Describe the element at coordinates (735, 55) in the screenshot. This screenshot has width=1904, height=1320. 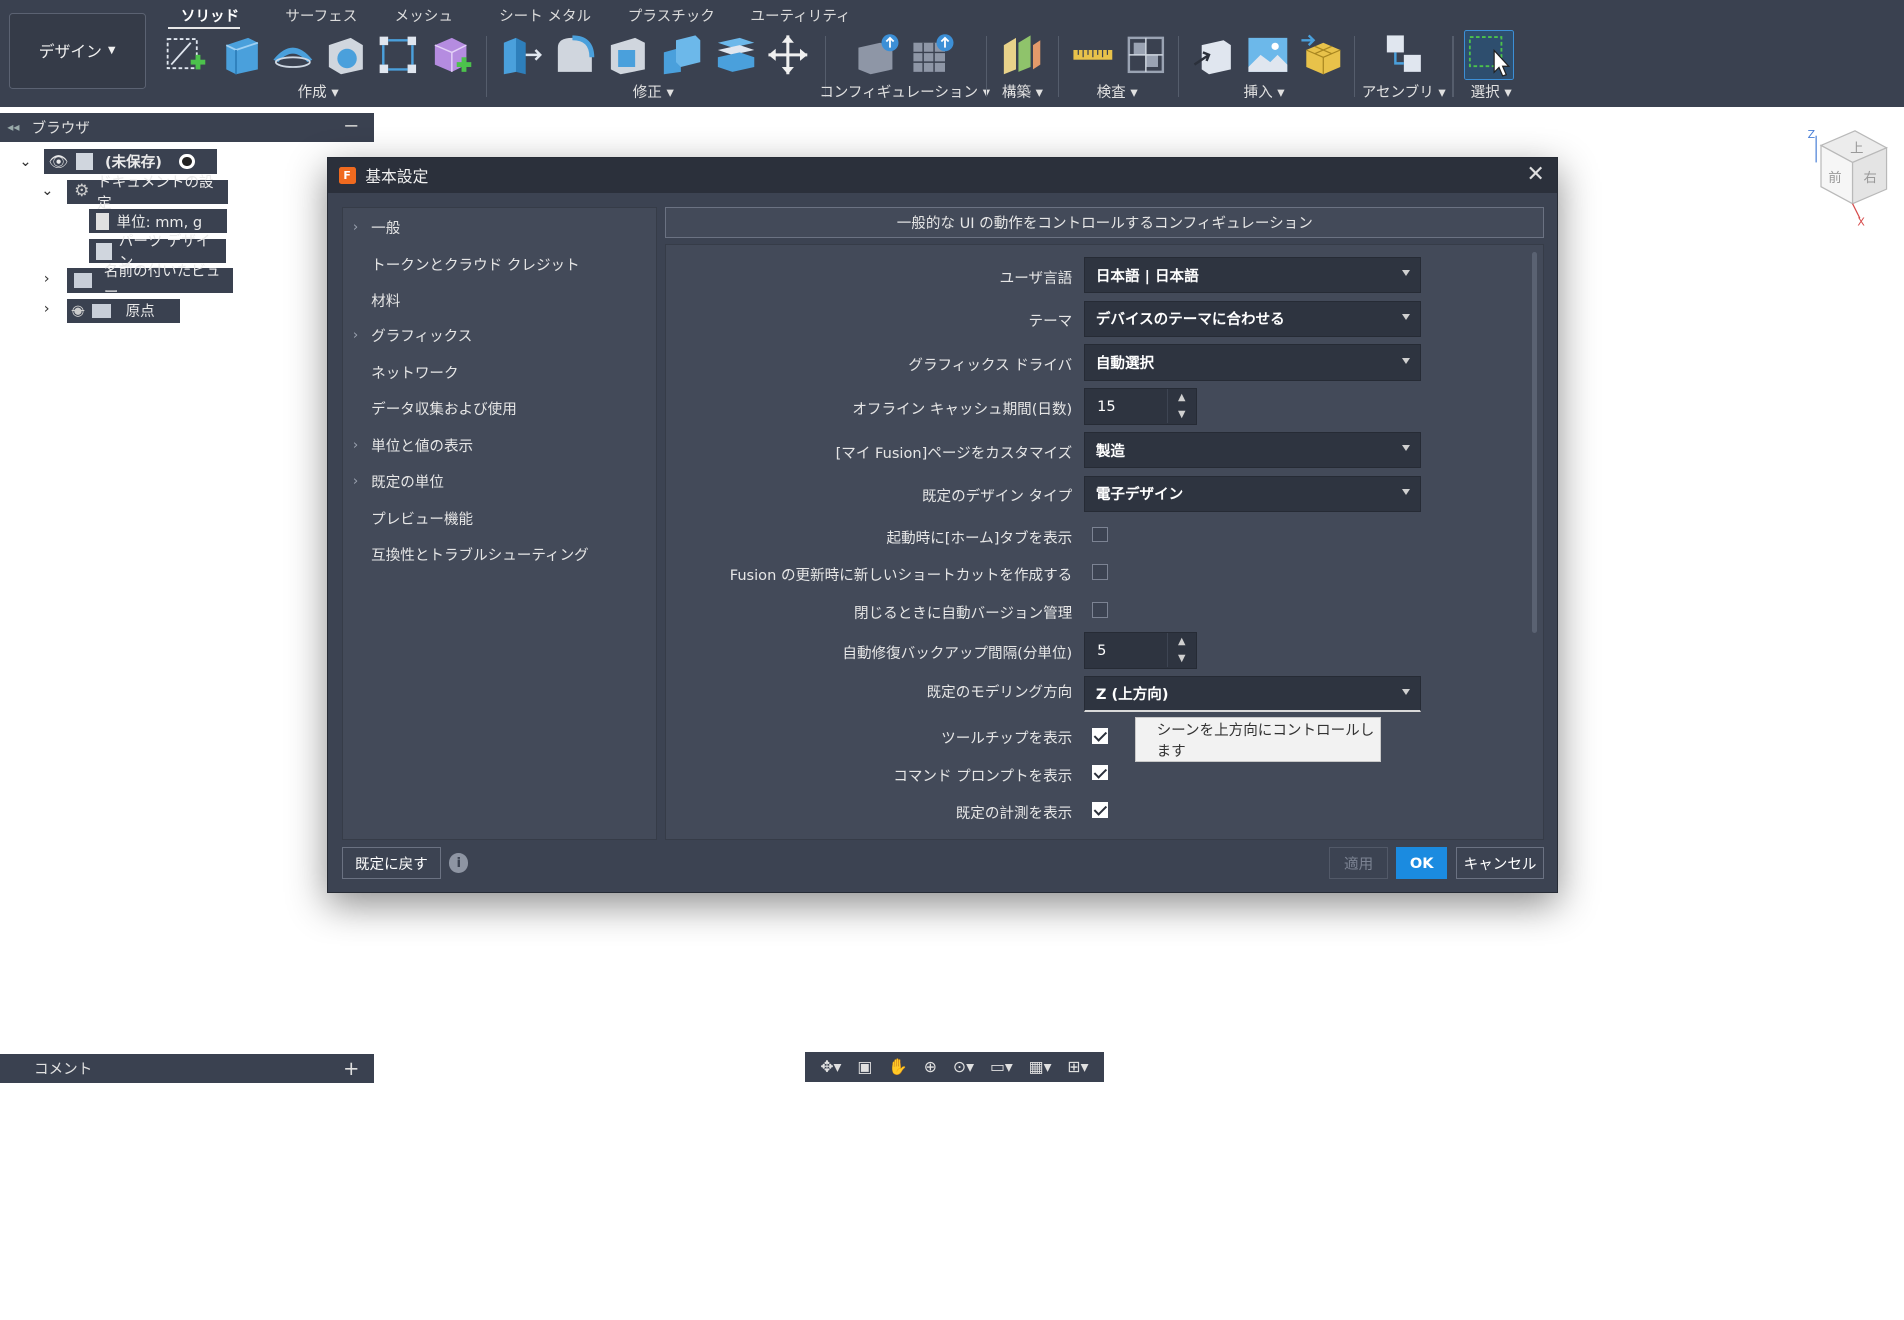
I see `split-body-icon` at that location.